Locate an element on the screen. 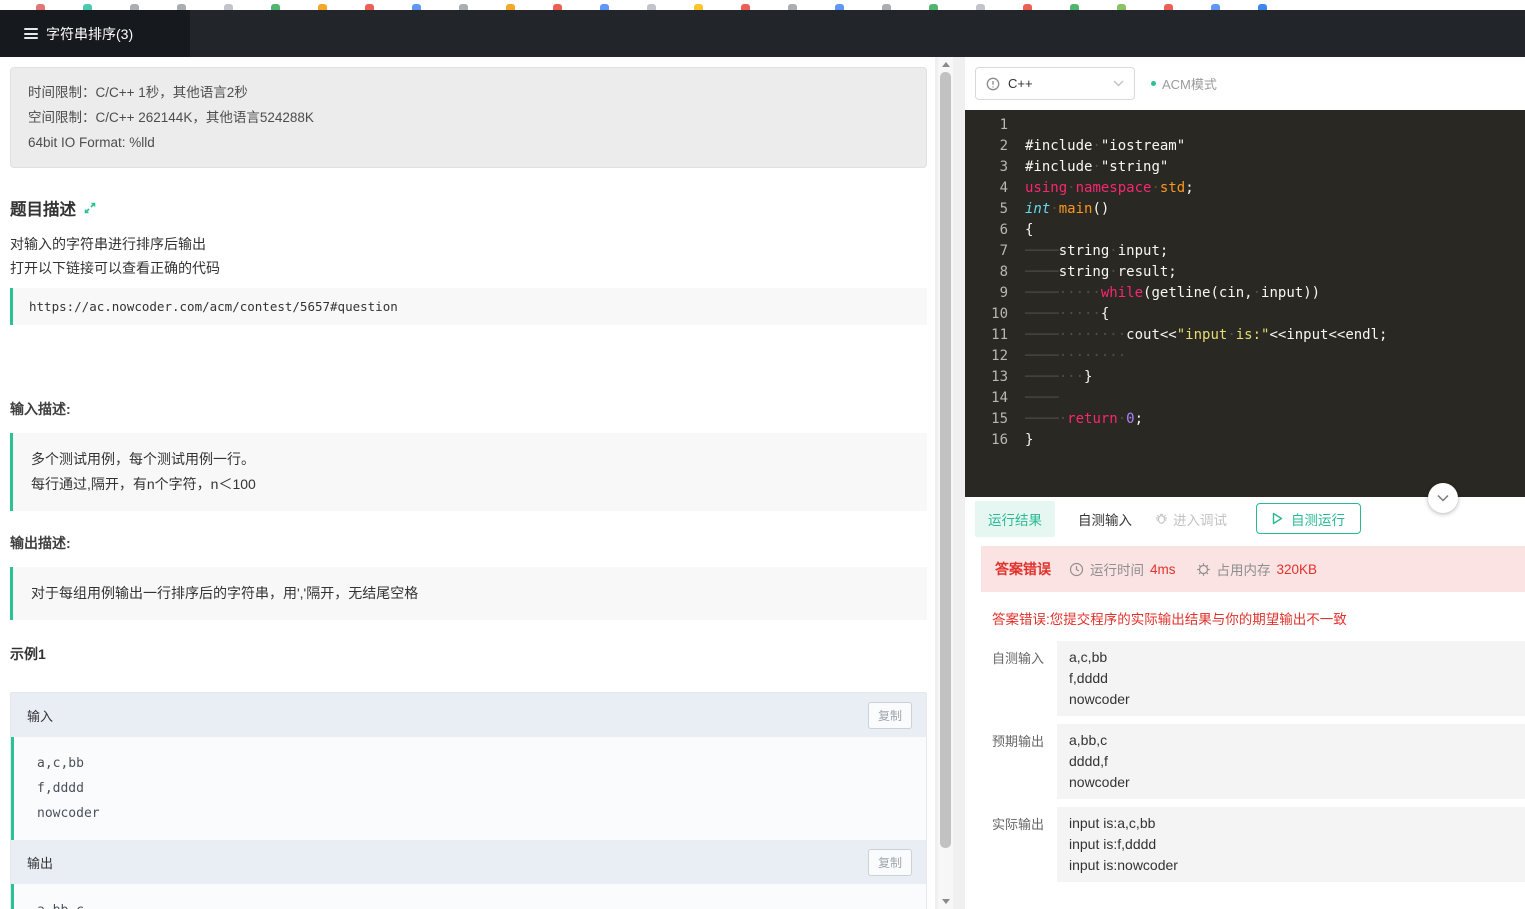 The height and width of the screenshot is (909, 1525). result-row: 预期输出 a,bb,c dddd,f nowcoder is located at coordinates (1253, 761).